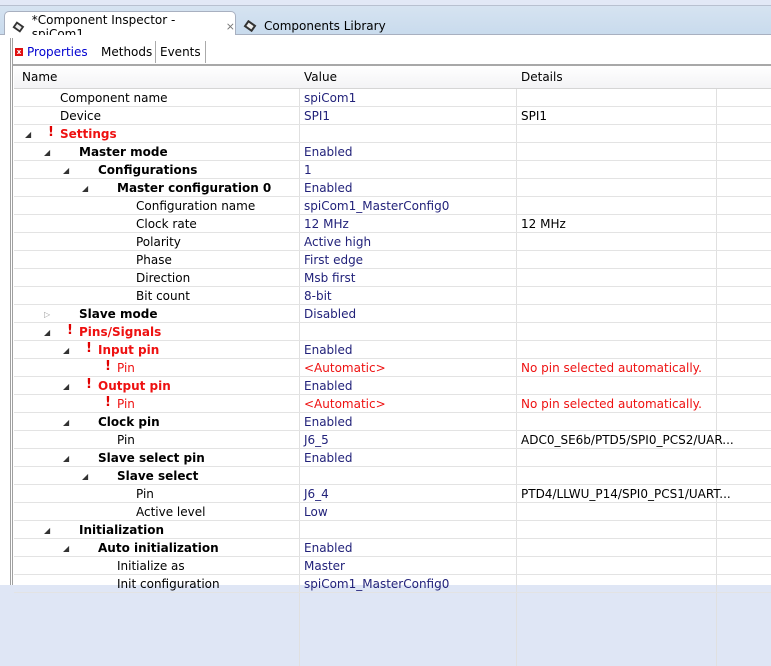 The height and width of the screenshot is (666, 771). What do you see at coordinates (81, 116) in the screenshot?
I see `property-name: Device` at bounding box center [81, 116].